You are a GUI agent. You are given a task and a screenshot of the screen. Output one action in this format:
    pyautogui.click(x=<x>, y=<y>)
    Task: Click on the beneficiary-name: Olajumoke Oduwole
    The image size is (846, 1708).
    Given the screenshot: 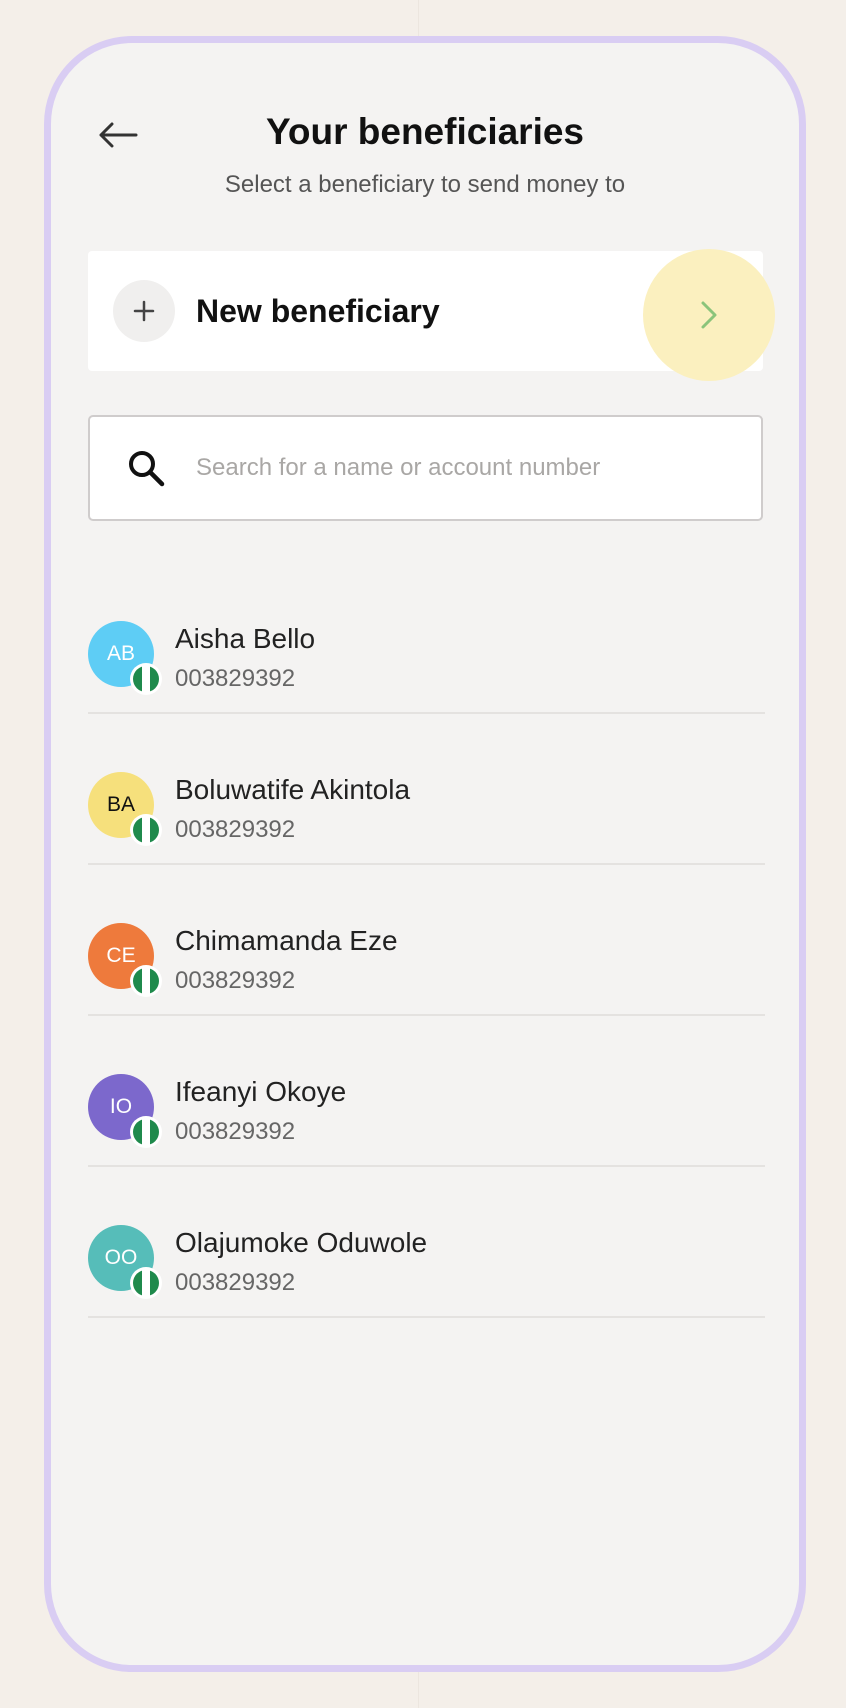 What is the action you would take?
    pyautogui.click(x=301, y=1242)
    